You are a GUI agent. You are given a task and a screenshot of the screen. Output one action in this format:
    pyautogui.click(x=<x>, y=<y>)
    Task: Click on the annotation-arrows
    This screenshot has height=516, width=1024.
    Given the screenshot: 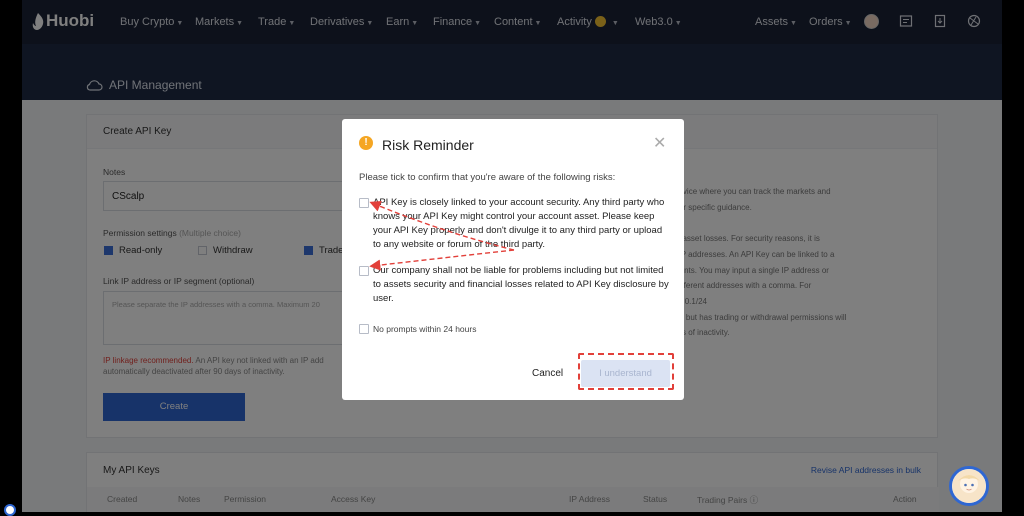 What is the action you would take?
    pyautogui.click(x=442, y=236)
    